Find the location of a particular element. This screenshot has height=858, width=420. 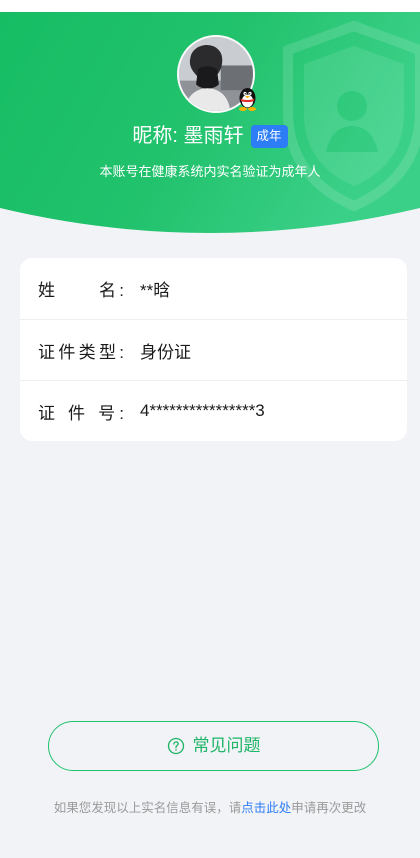

verification-subtitle: 本账号在健康系统内实名验证为成年人 is located at coordinates (210, 171).